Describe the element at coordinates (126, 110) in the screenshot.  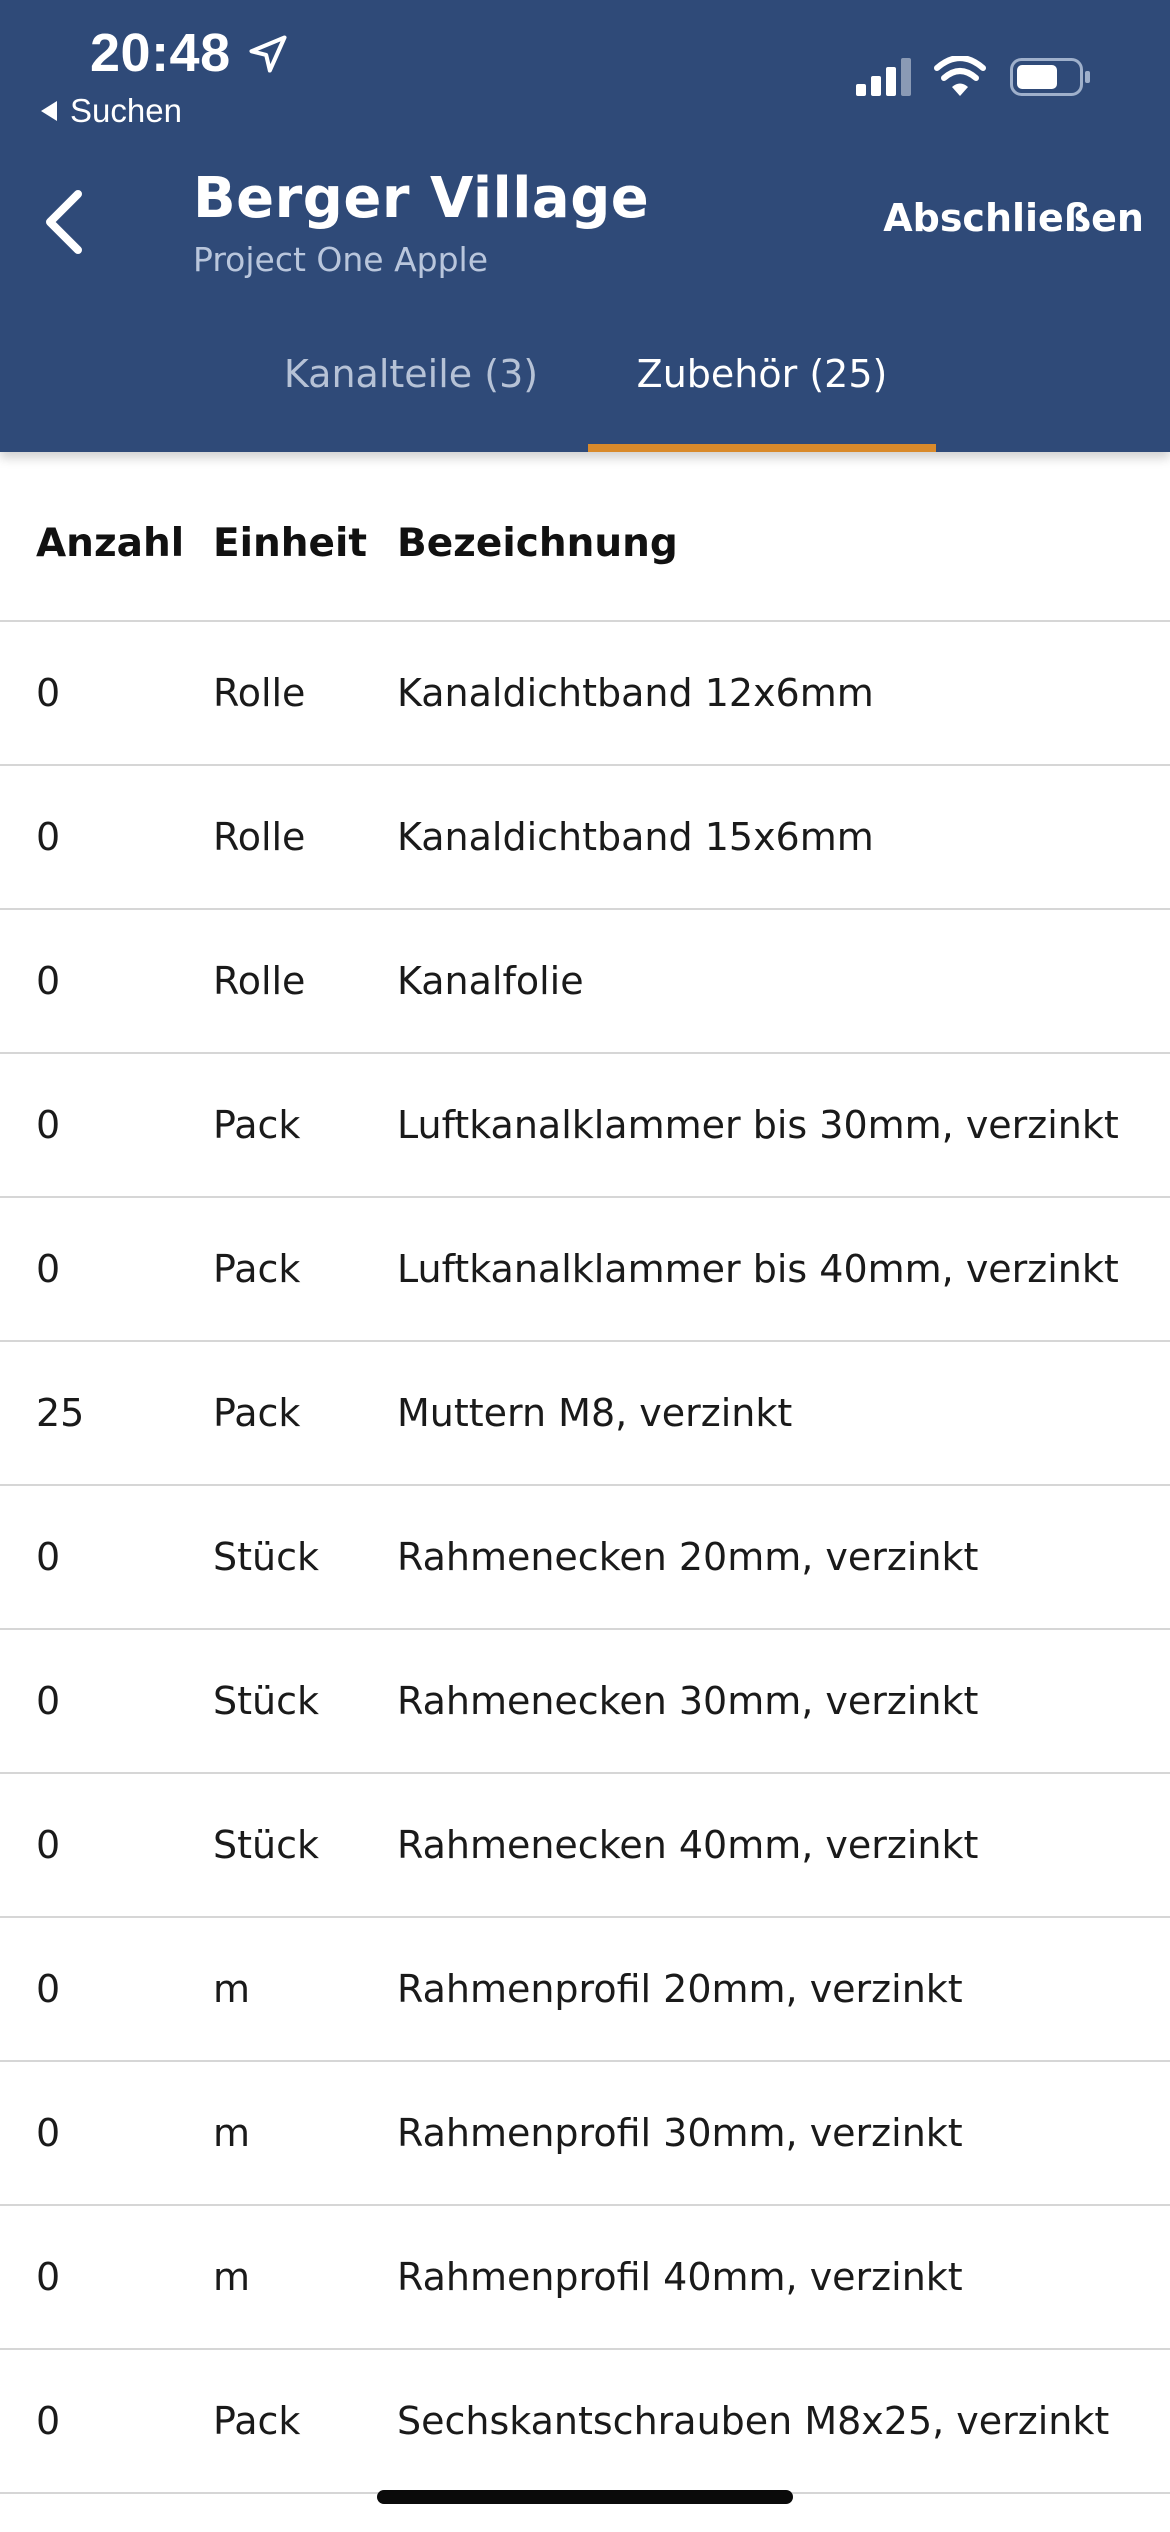
I see `back-app-label: Suchen` at that location.